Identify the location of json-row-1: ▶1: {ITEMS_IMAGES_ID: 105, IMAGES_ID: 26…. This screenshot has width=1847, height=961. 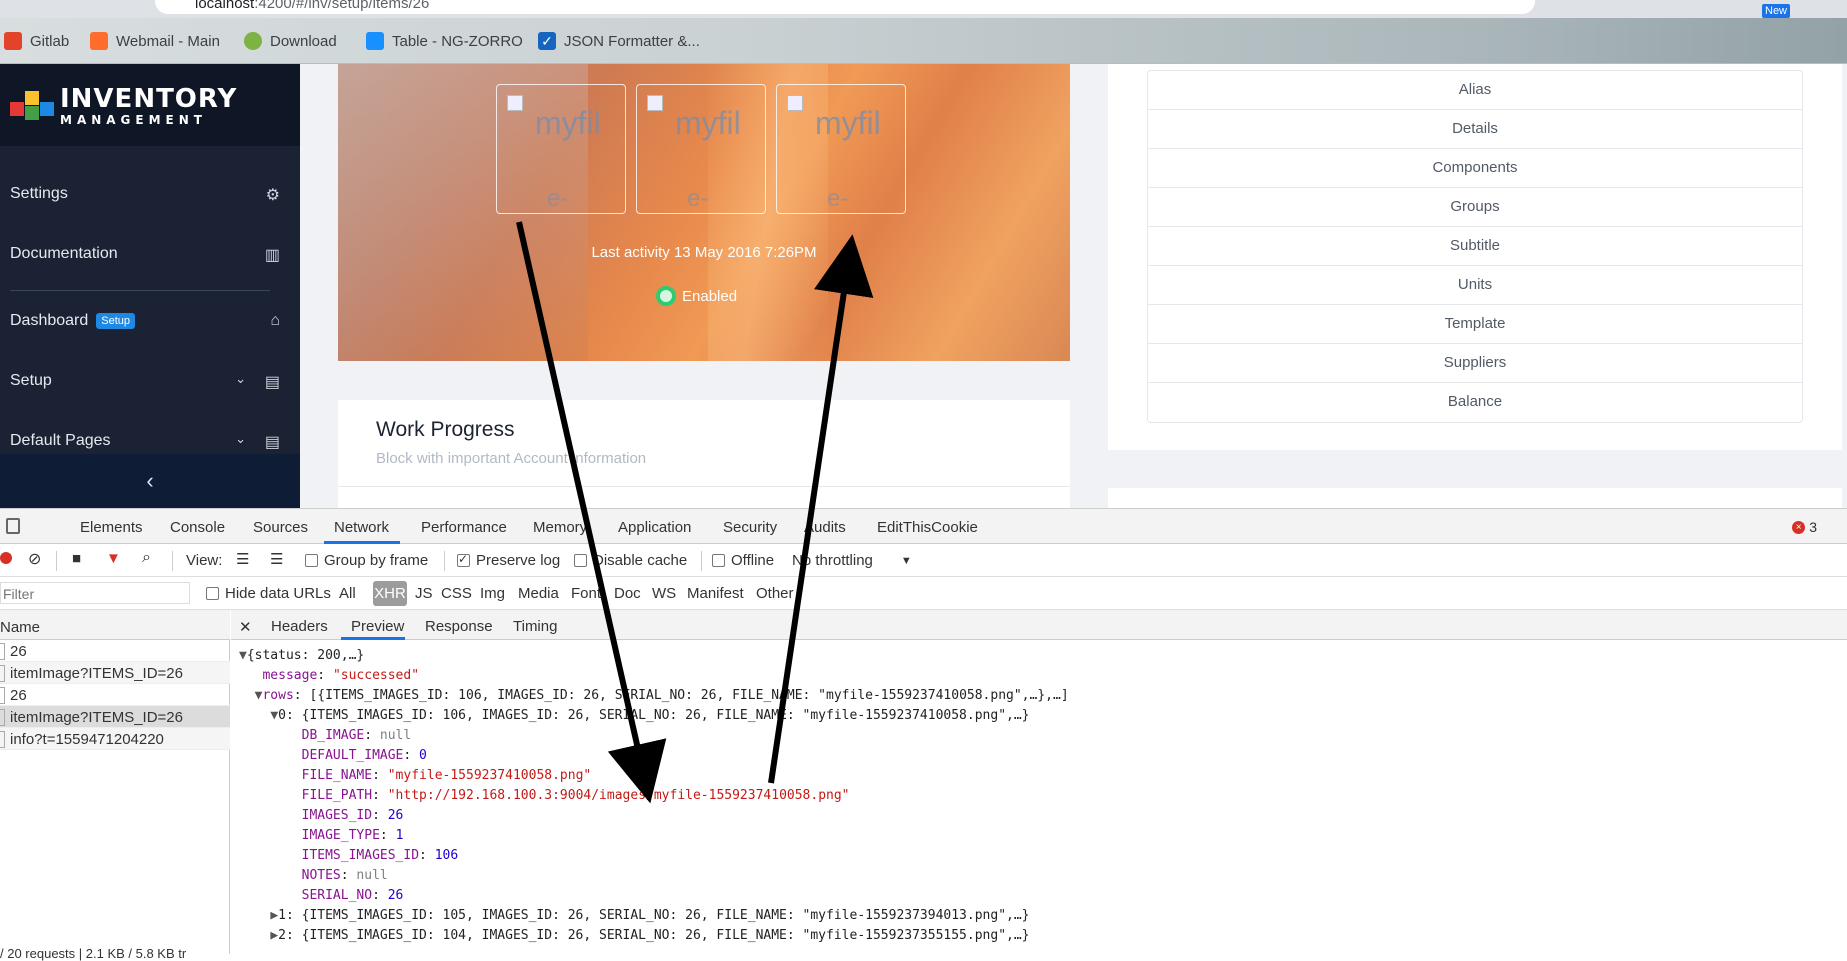
(654, 916).